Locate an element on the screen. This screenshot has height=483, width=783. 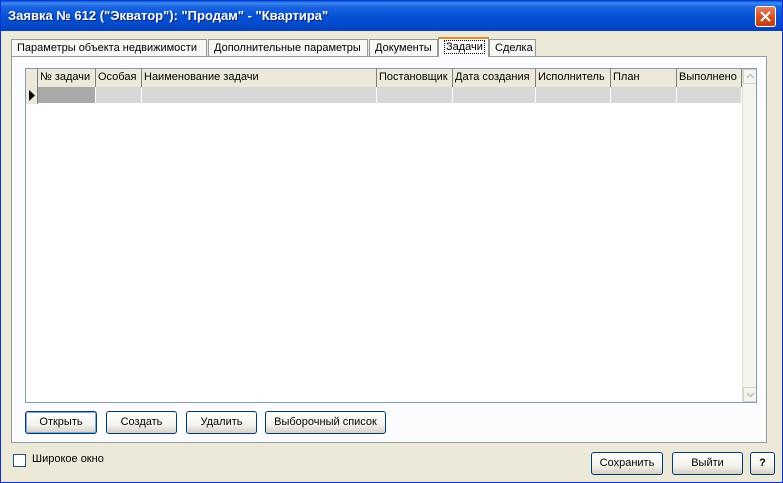
tab-tasks: Задачи is located at coordinates (463, 47).